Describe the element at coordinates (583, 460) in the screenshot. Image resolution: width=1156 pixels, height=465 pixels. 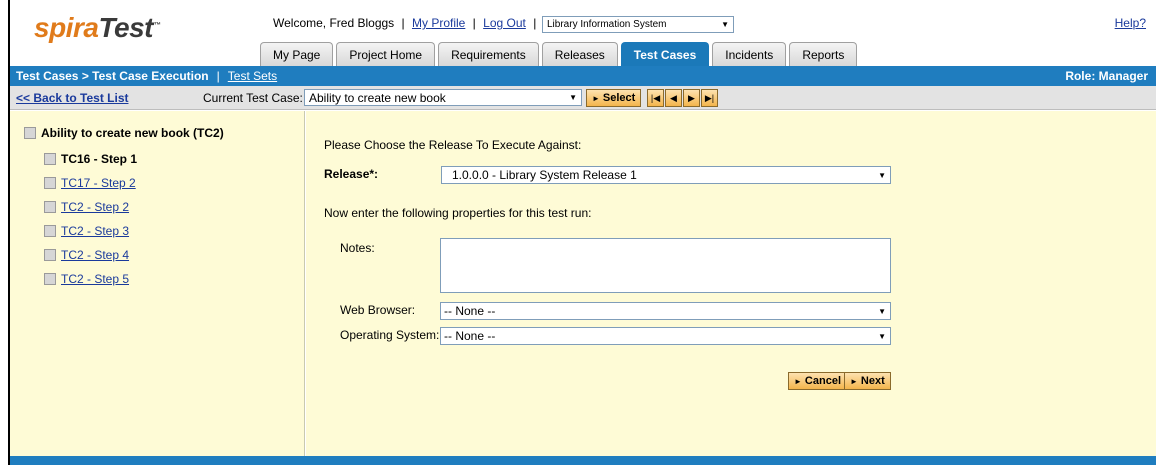
I see `footer-bar` at that location.